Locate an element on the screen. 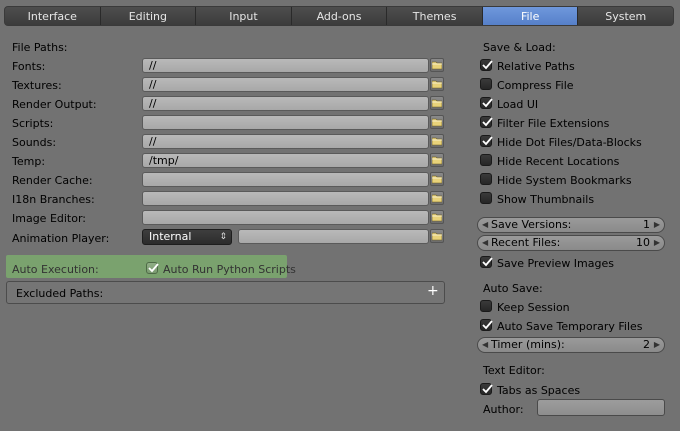 The image size is (680, 431). updown-arrows-icon: ⇕ is located at coordinates (223, 237).